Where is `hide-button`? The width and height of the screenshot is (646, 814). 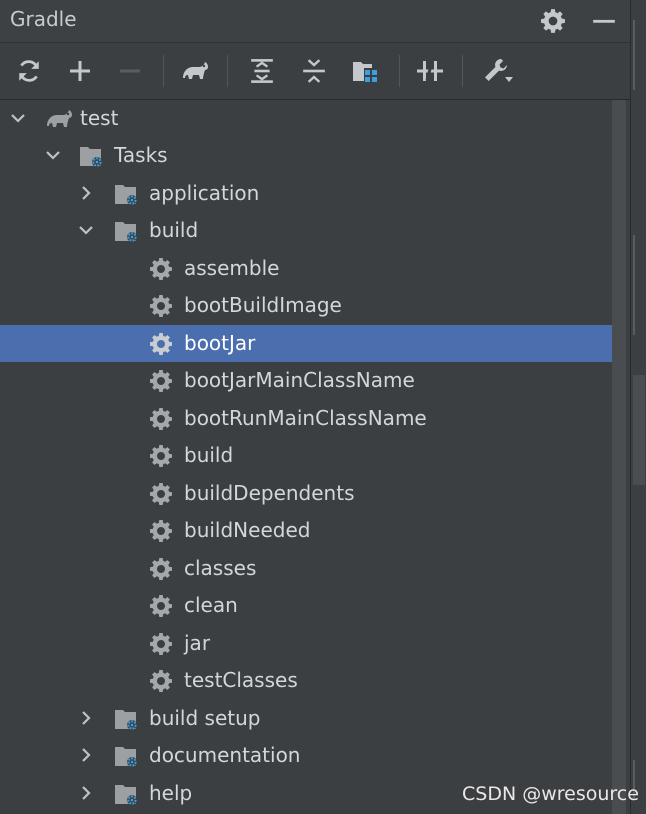
hide-button is located at coordinates (604, 21).